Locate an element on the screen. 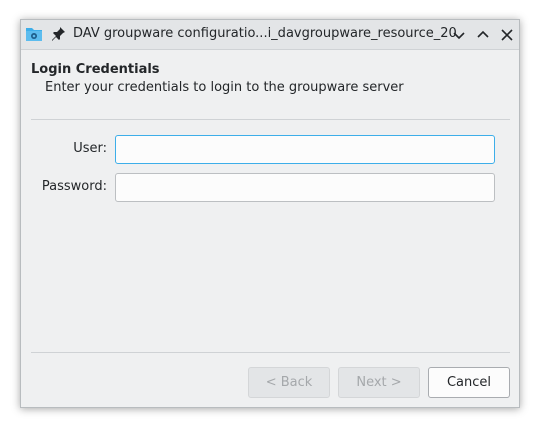  folder-icon is located at coordinates (34, 34).